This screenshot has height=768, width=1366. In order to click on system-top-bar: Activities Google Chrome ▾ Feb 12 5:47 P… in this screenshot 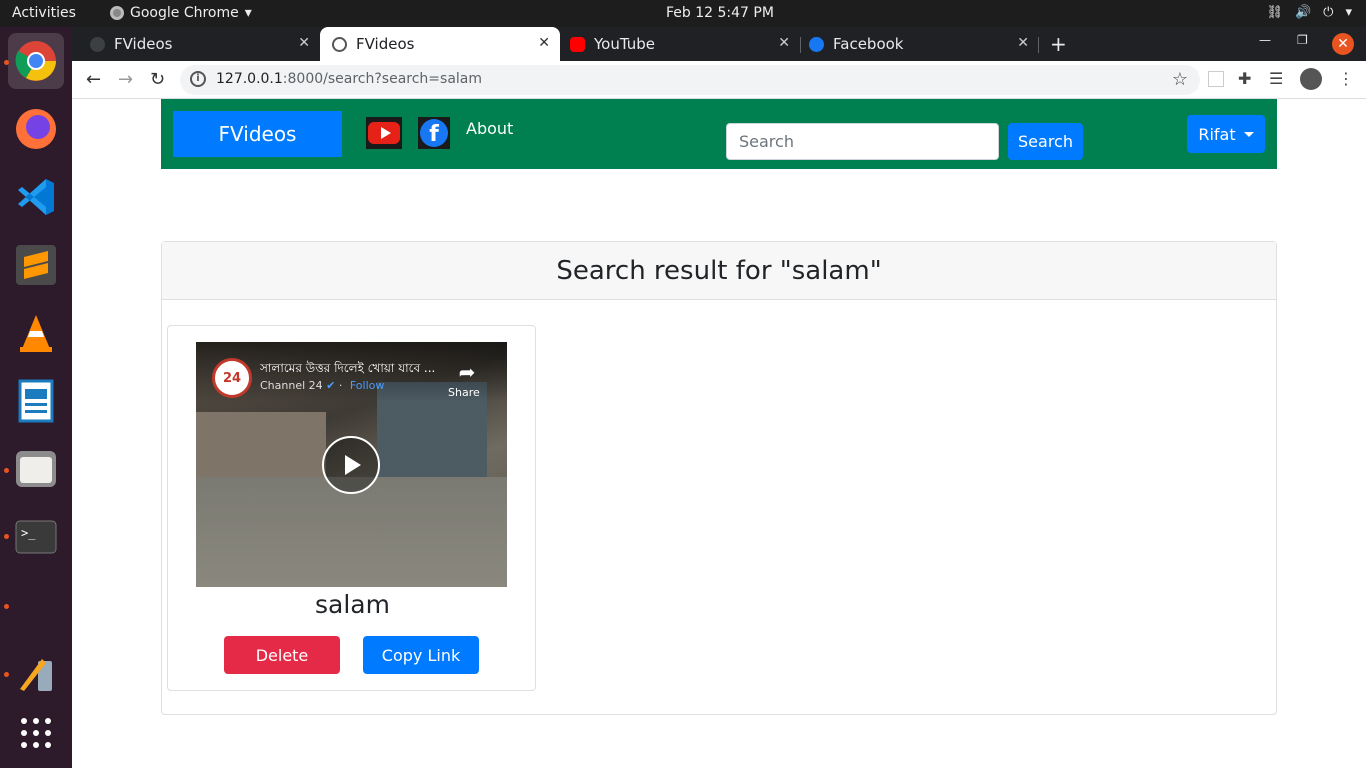, I will do `click(683, 13)`.